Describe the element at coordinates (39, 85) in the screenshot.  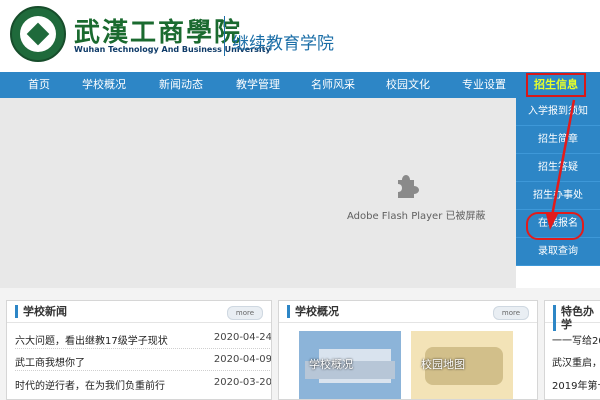
I see `nav-home: 首页` at that location.